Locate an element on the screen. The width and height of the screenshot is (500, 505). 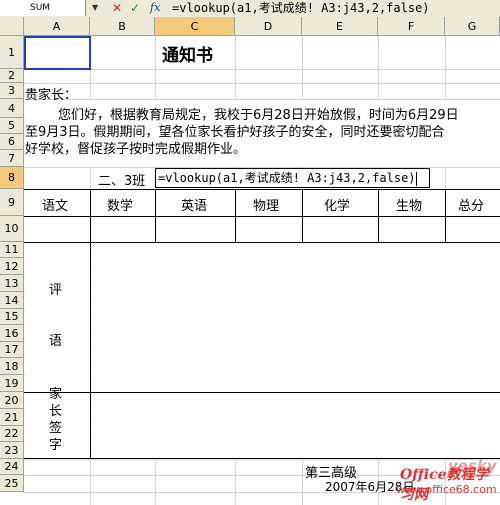
row-header-14: 14 is located at coordinates (12, 300).